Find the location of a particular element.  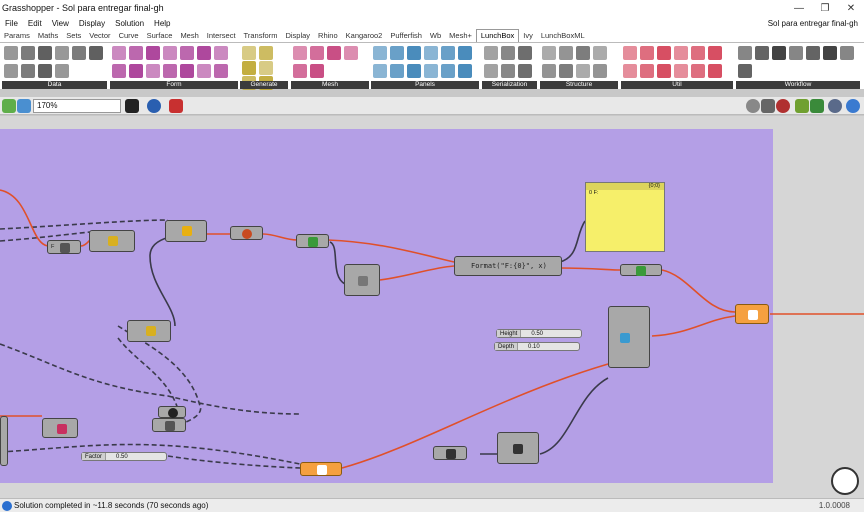

list-length-component is located at coordinates (312, 241).